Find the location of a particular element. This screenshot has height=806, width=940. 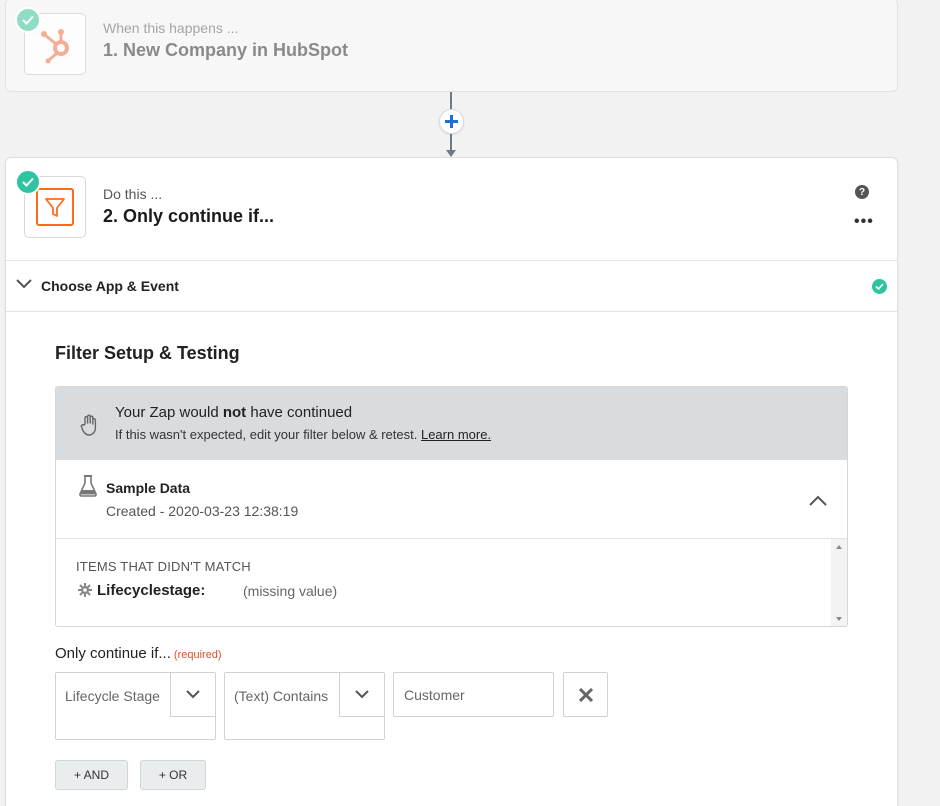

trigger-title: 1. New Company in HubSpot is located at coordinates (226, 50).